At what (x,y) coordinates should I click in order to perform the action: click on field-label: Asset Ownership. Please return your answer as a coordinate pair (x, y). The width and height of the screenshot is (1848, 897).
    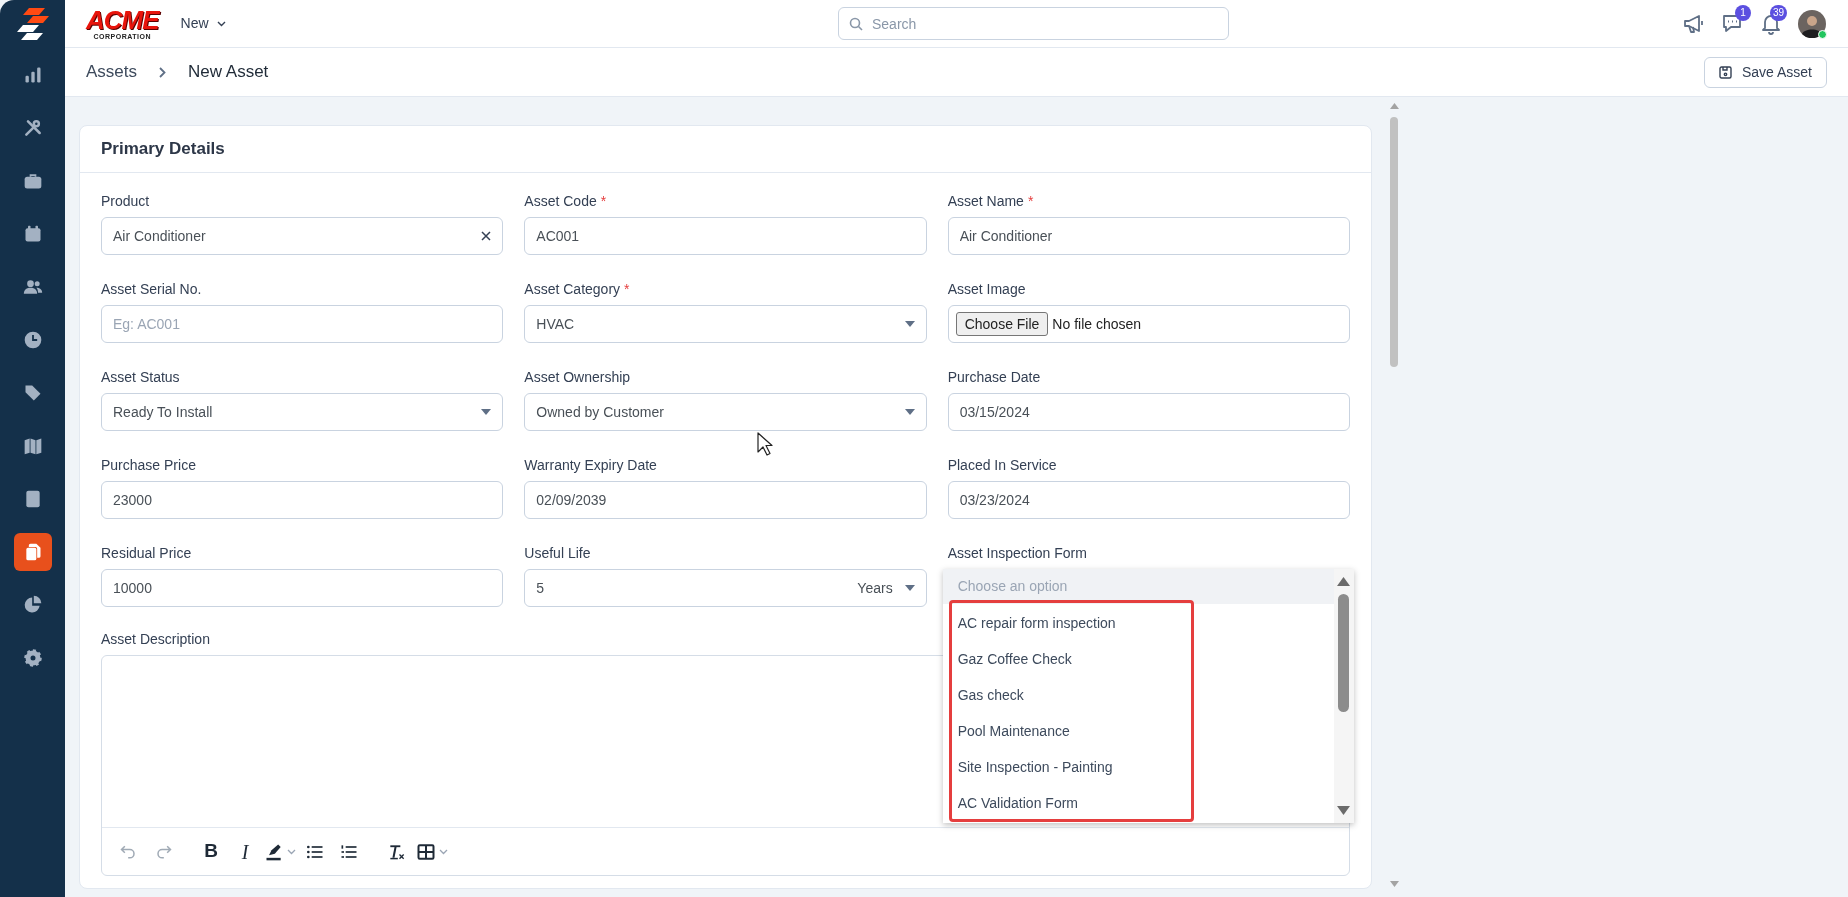
    Looking at the image, I should click on (577, 377).